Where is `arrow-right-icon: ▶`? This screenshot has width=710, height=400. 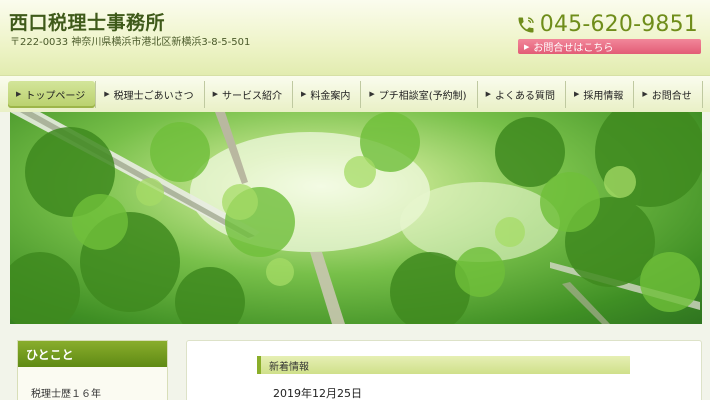
arrow-right-icon: ▶ is located at coordinates (527, 46).